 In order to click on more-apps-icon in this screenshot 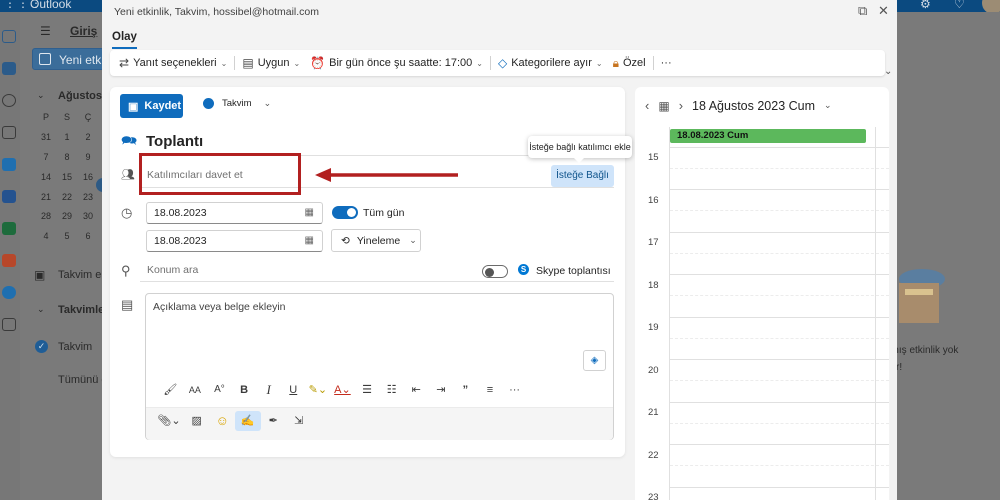, I will do `click(9, 324)`.